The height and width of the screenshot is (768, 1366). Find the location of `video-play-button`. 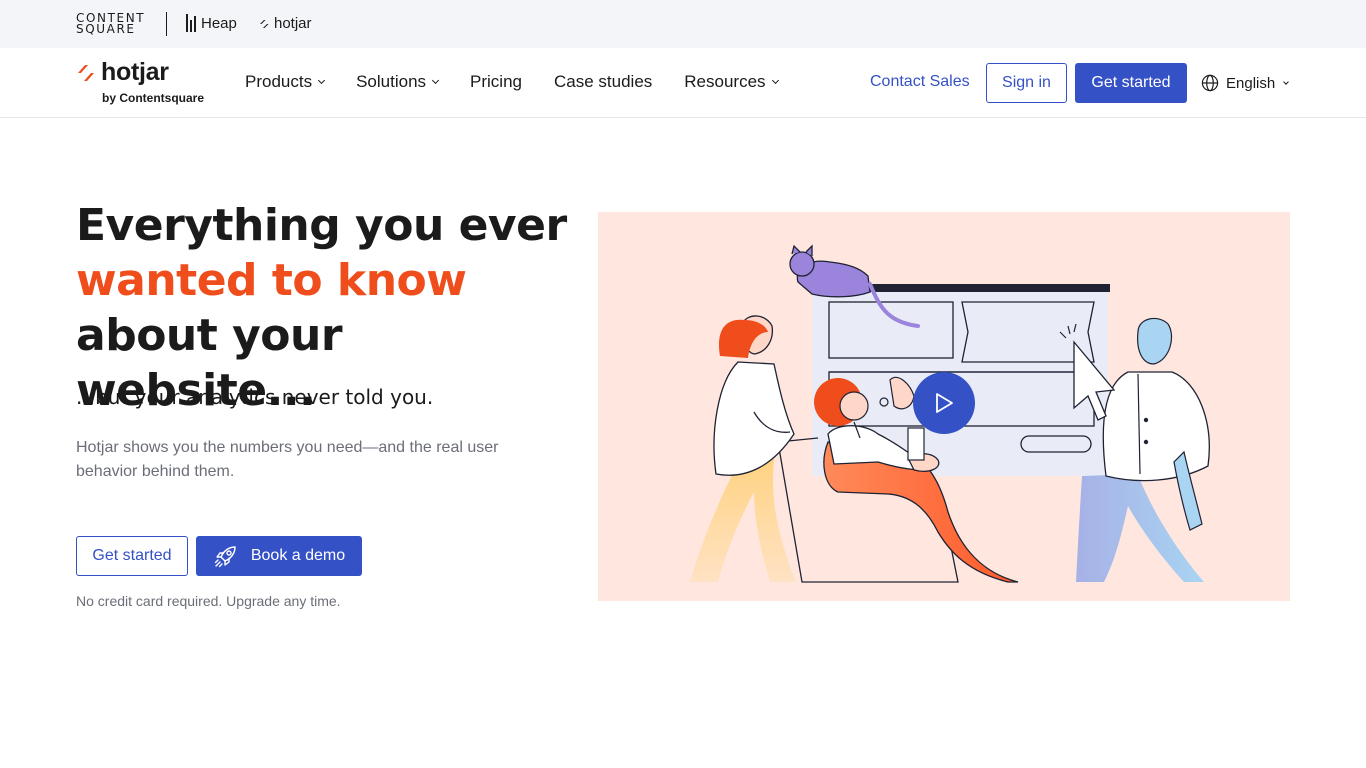

video-play-button is located at coordinates (944, 403).